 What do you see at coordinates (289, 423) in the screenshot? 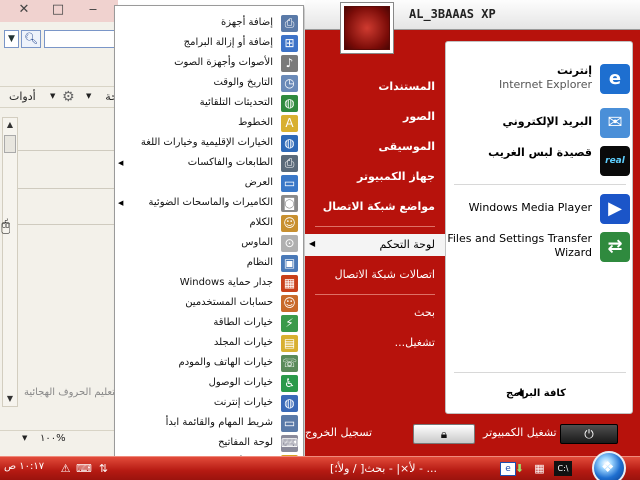
I see `taskbar-icon: ▭` at bounding box center [289, 423].